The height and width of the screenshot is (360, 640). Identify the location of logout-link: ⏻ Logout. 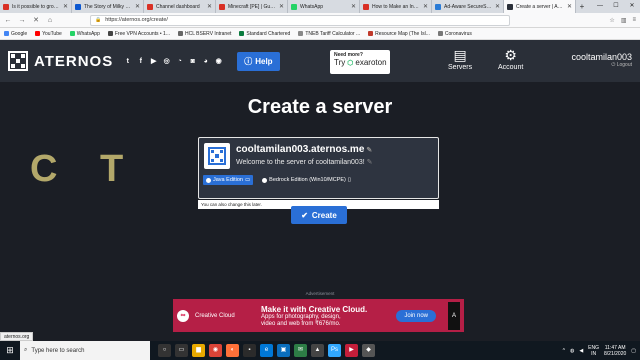
(601, 65).